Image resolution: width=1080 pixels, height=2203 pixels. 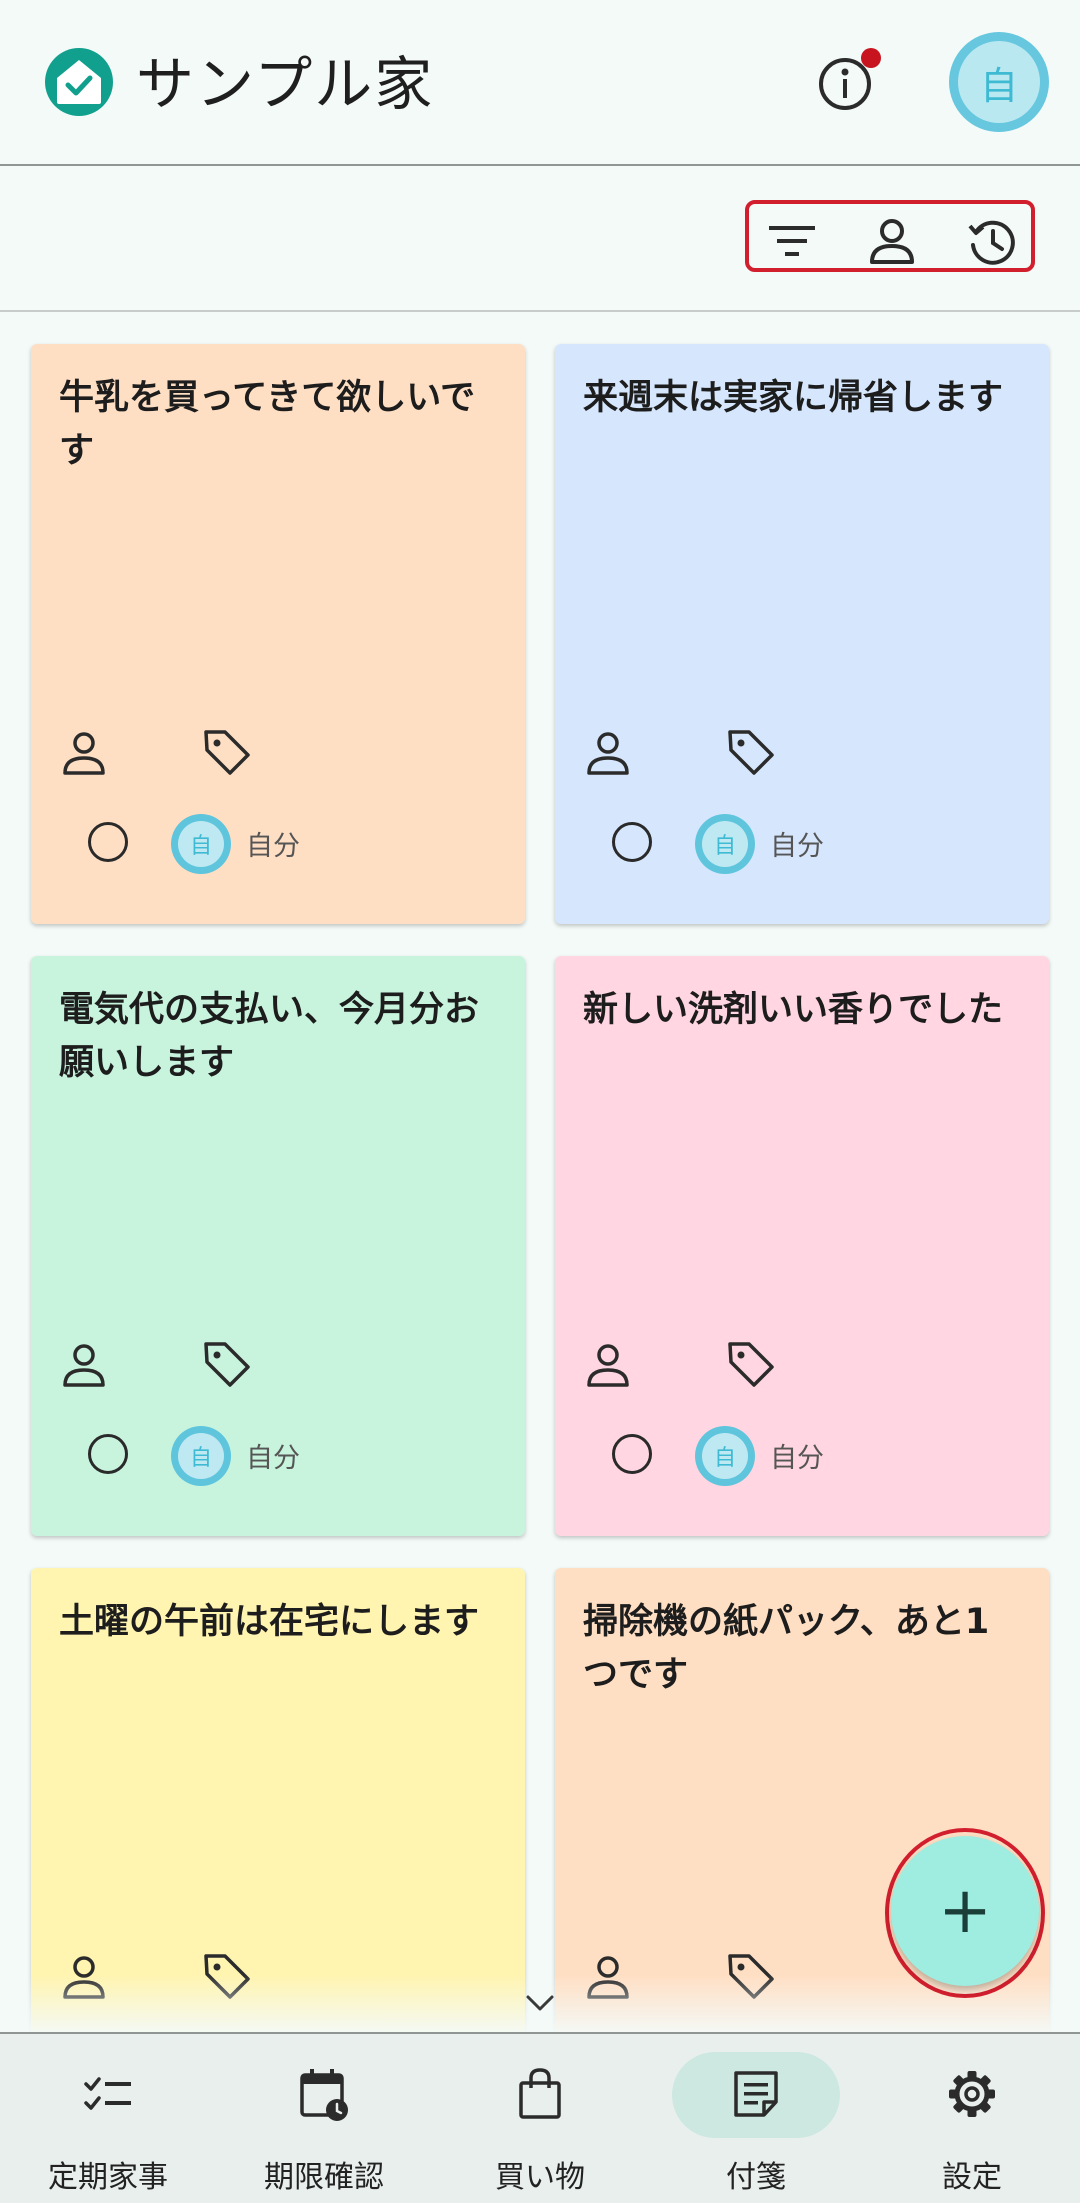 What do you see at coordinates (540, 83) in the screenshot?
I see `app-header: サンプル家 自` at bounding box center [540, 83].